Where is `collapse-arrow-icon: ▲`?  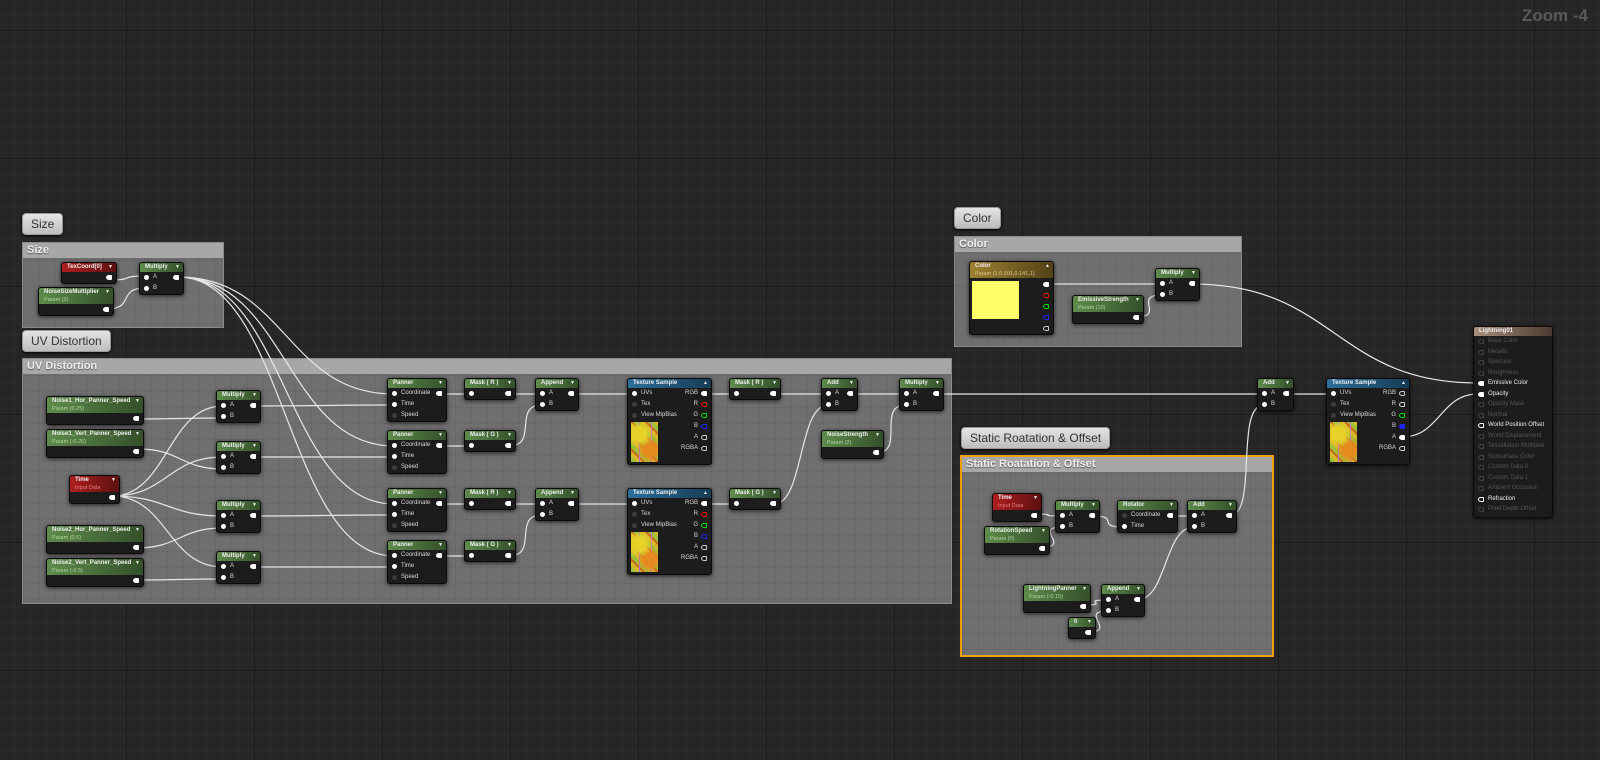
collapse-arrow-icon: ▲ is located at coordinates (1047, 266).